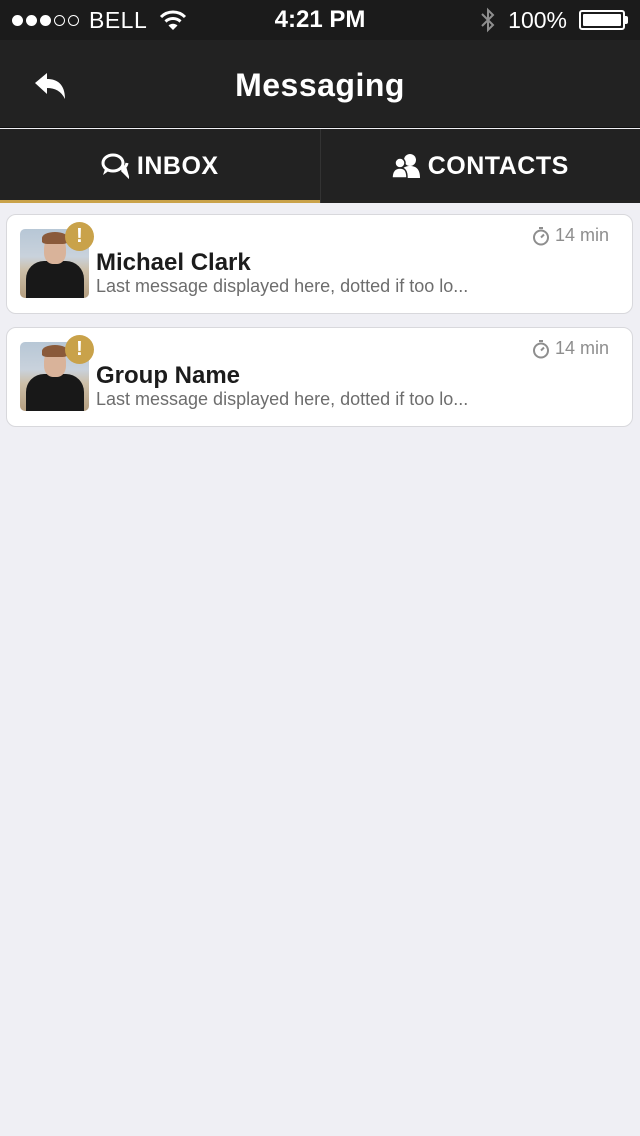  Describe the element at coordinates (405, 166) in the screenshot. I see `people-icon` at that location.